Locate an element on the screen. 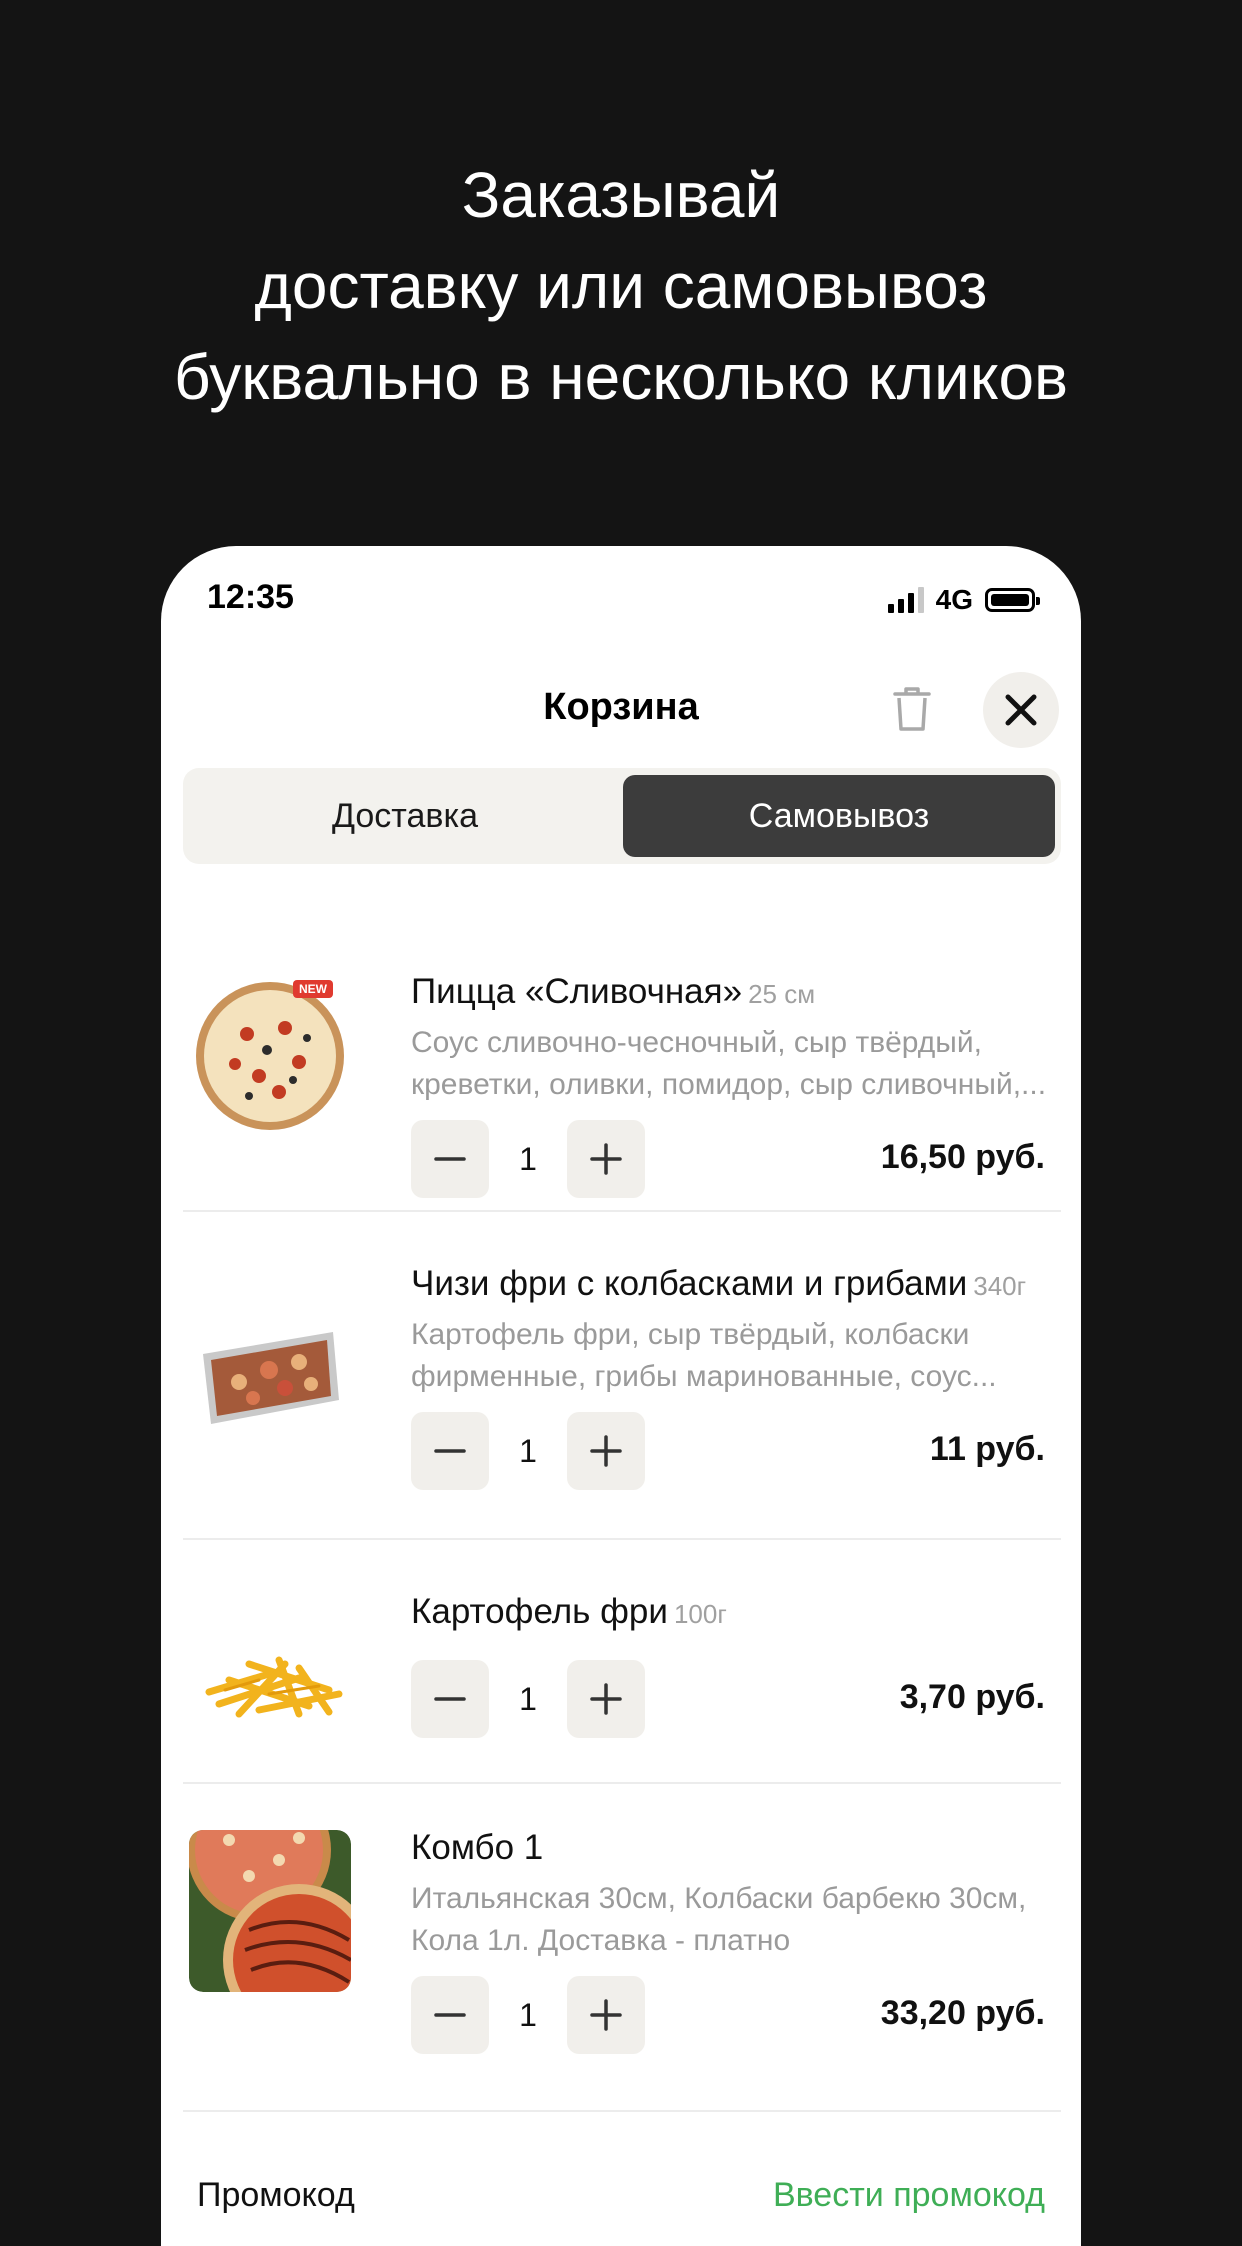  item-title: Пицца «Сливочная» 25 см is located at coordinates (613, 991).